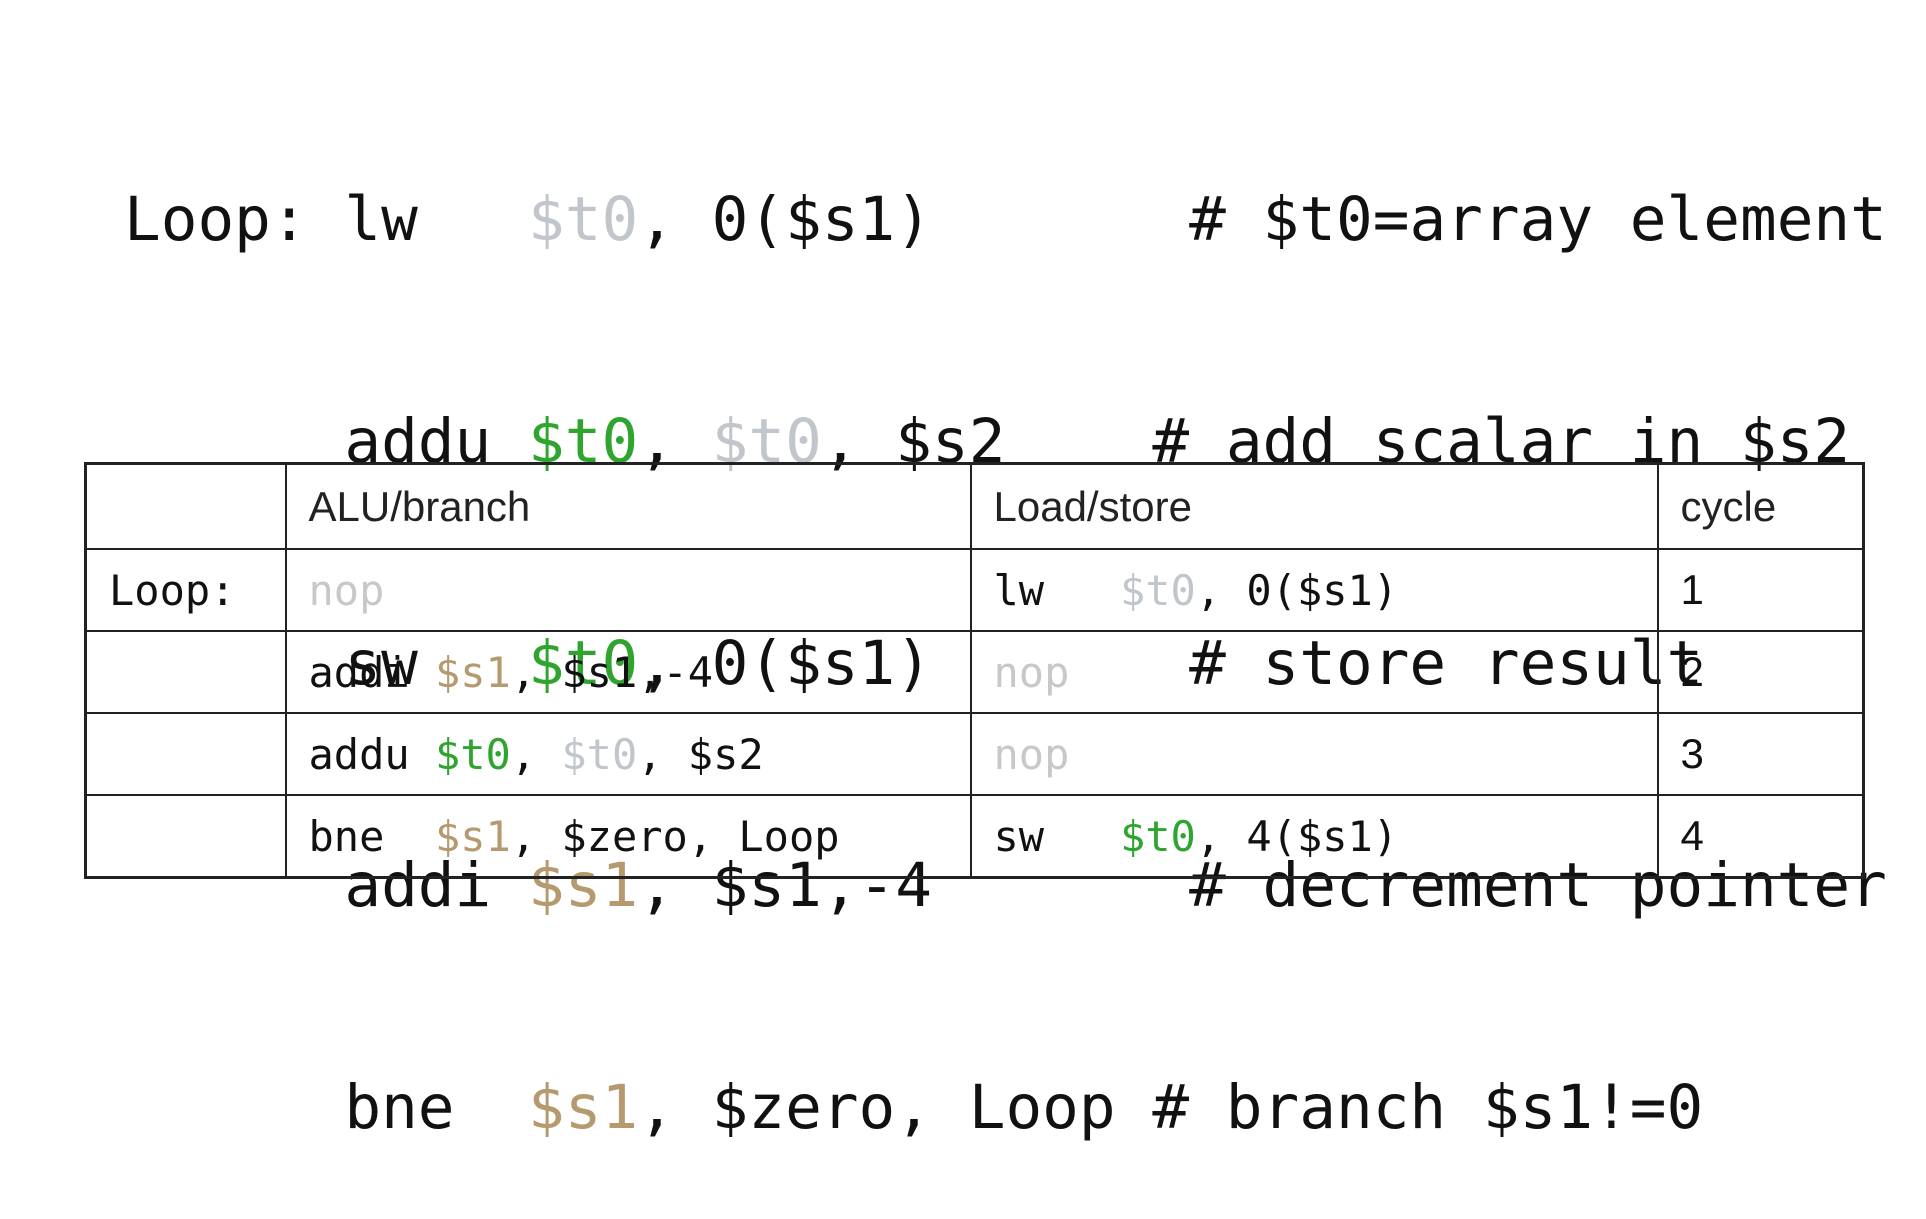 This screenshot has width=1926, height=1219. Describe the element at coordinates (185, 506) in the screenshot. I see `header-label` at that location.